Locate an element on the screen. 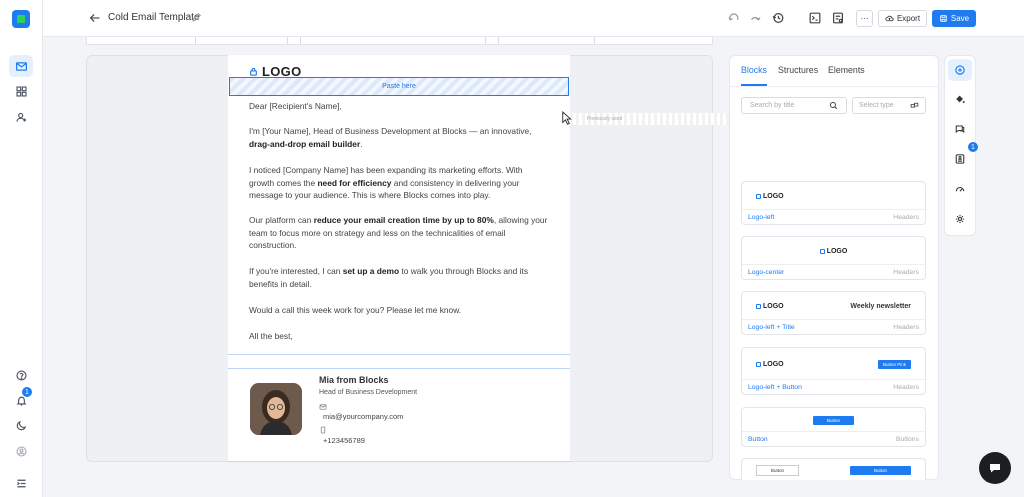 The image size is (1024, 497). drag-cursor-icon is located at coordinates (568, 119).